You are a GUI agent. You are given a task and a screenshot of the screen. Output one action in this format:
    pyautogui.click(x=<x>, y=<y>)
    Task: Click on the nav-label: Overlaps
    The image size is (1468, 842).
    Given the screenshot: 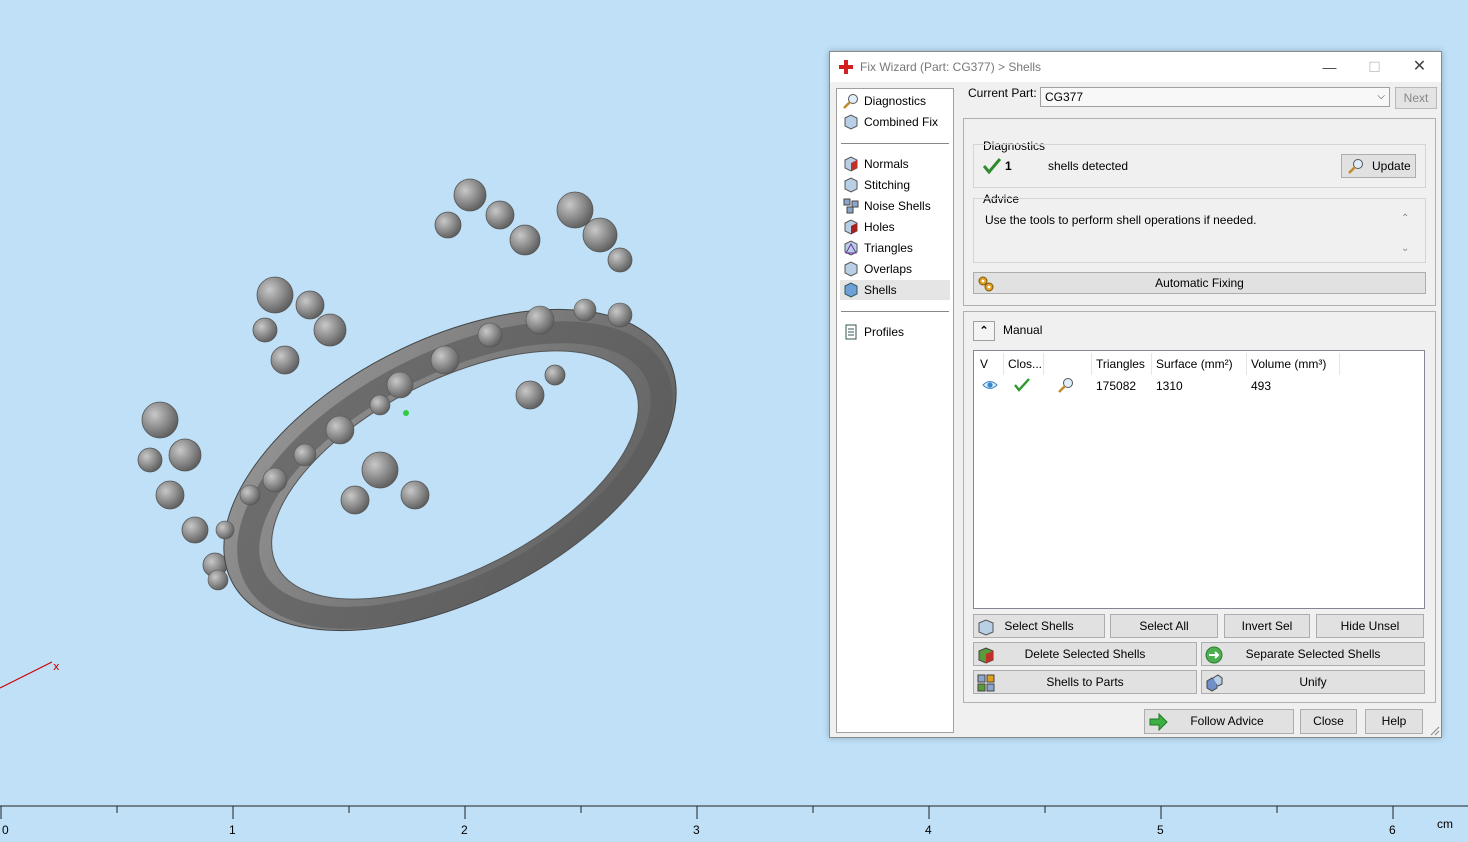 What is the action you would take?
    pyautogui.click(x=888, y=269)
    